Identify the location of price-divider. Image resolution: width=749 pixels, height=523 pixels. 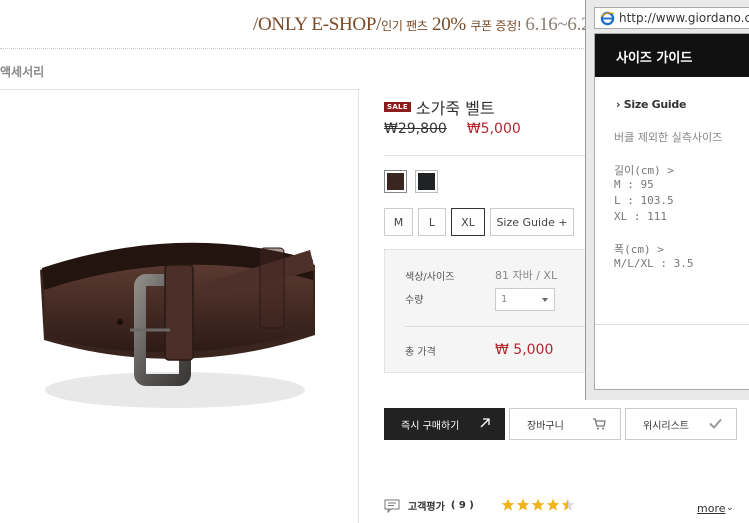
(486, 155).